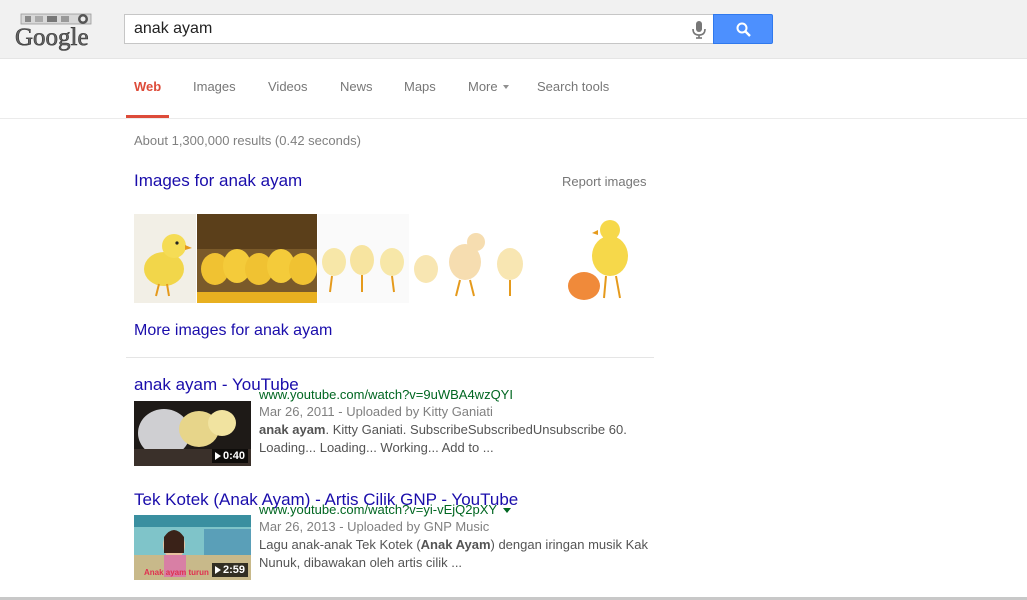 This screenshot has width=1027, height=600. What do you see at coordinates (192, 433) in the screenshot?
I see `video-thumbnail: 0:40` at bounding box center [192, 433].